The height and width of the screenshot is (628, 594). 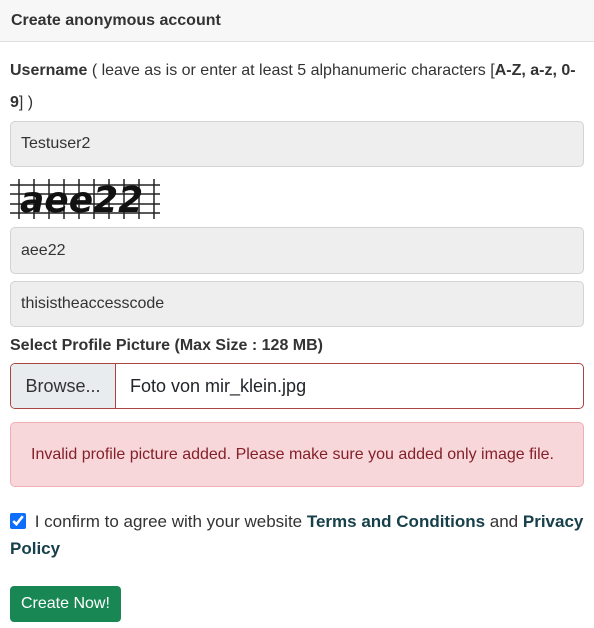 I want to click on username-value: Testuser2, so click(x=56, y=143).